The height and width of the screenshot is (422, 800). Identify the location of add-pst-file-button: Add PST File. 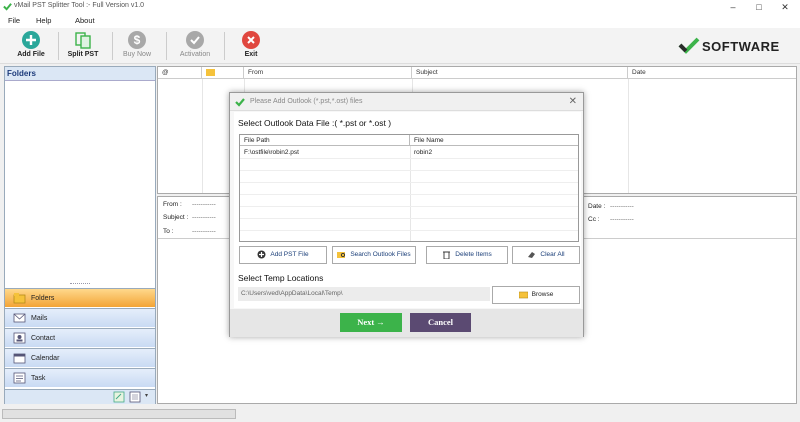
(283, 255).